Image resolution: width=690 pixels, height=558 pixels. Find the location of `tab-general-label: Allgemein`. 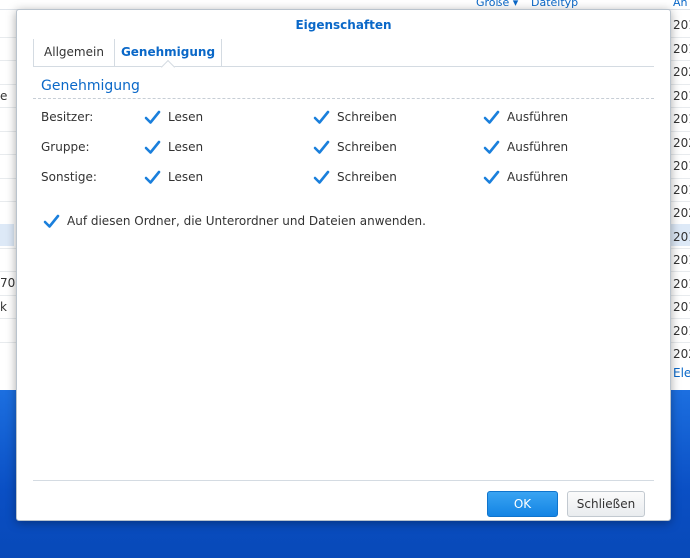

tab-general-label: Allgemein is located at coordinates (74, 52).